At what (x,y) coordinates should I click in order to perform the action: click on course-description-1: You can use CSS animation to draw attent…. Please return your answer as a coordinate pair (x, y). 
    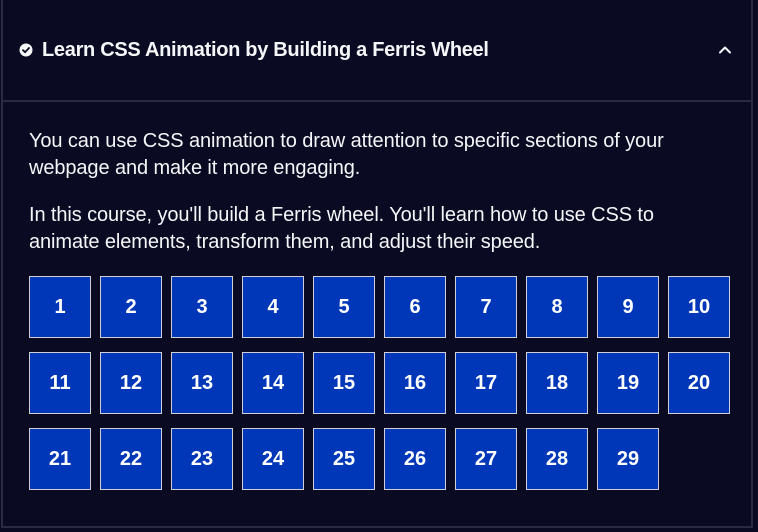
    Looking at the image, I should click on (346, 154).